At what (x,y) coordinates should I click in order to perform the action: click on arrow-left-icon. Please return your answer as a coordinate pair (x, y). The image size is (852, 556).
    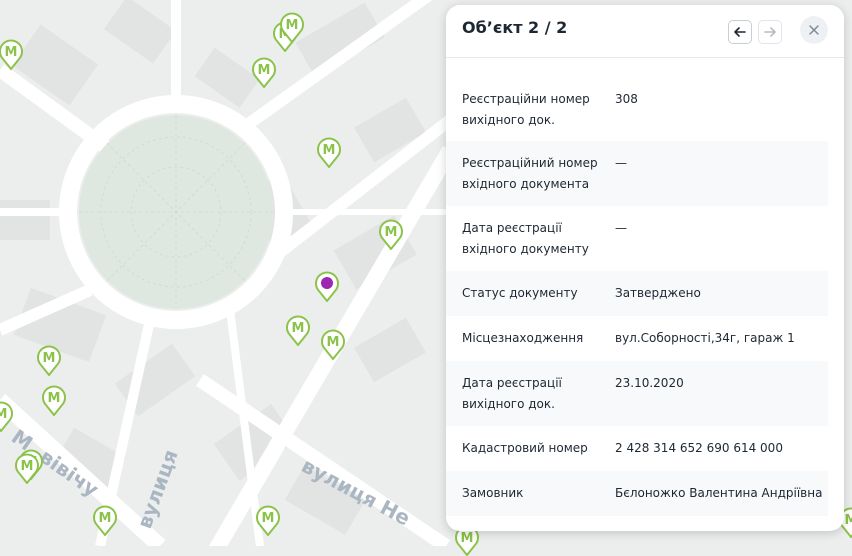
    Looking at the image, I should click on (740, 32).